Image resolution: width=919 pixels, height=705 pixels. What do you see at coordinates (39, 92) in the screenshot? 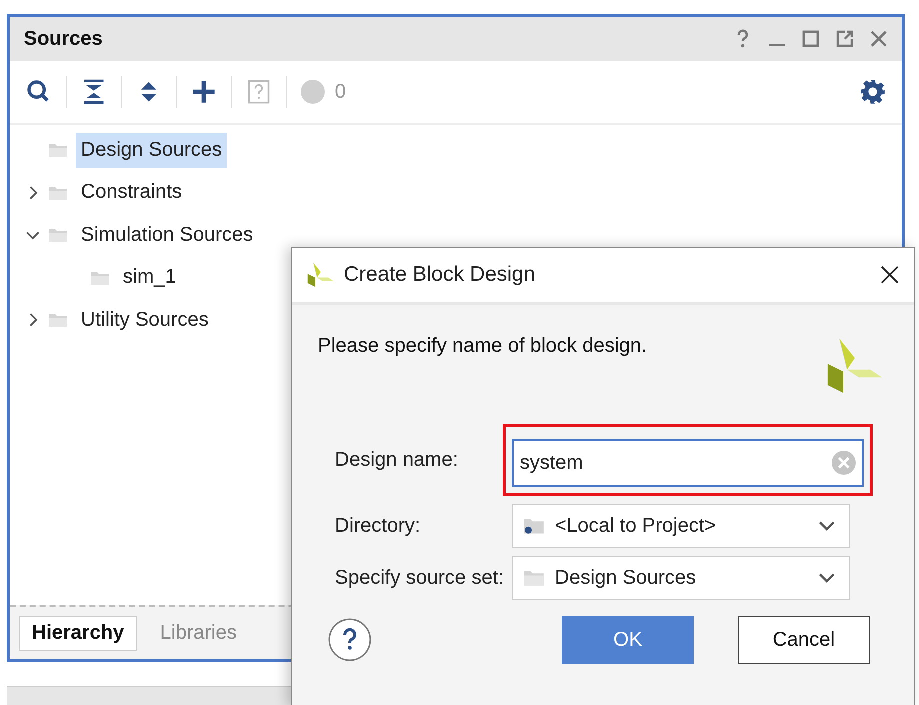
I see `search-icon` at bounding box center [39, 92].